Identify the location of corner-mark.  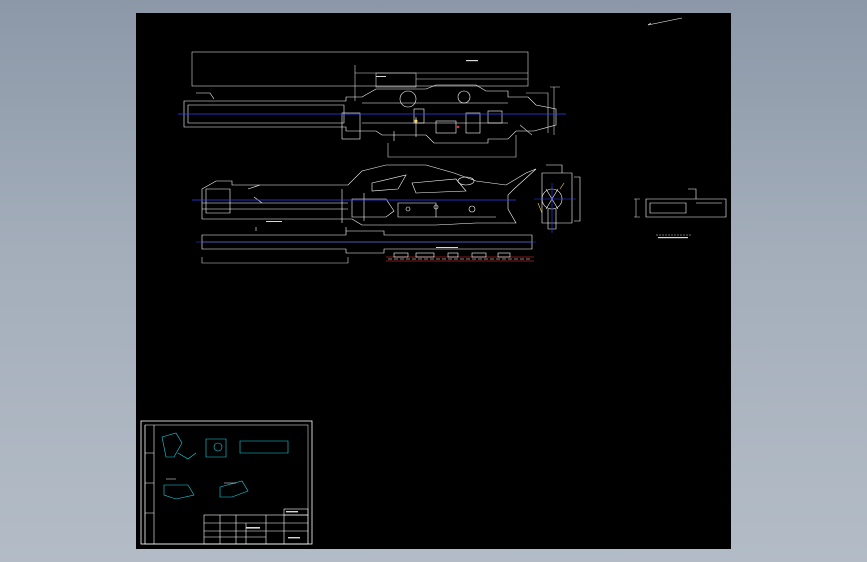
(665, 21).